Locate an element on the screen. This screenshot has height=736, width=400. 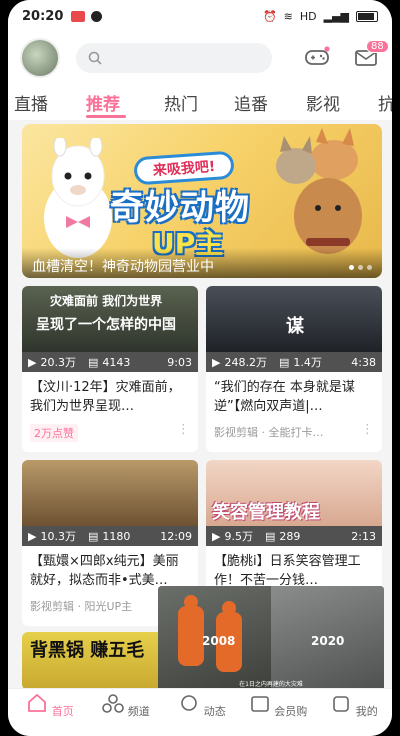
video-meta: 影视剪辑 · 阳光UP主 is located at coordinates (81, 606).